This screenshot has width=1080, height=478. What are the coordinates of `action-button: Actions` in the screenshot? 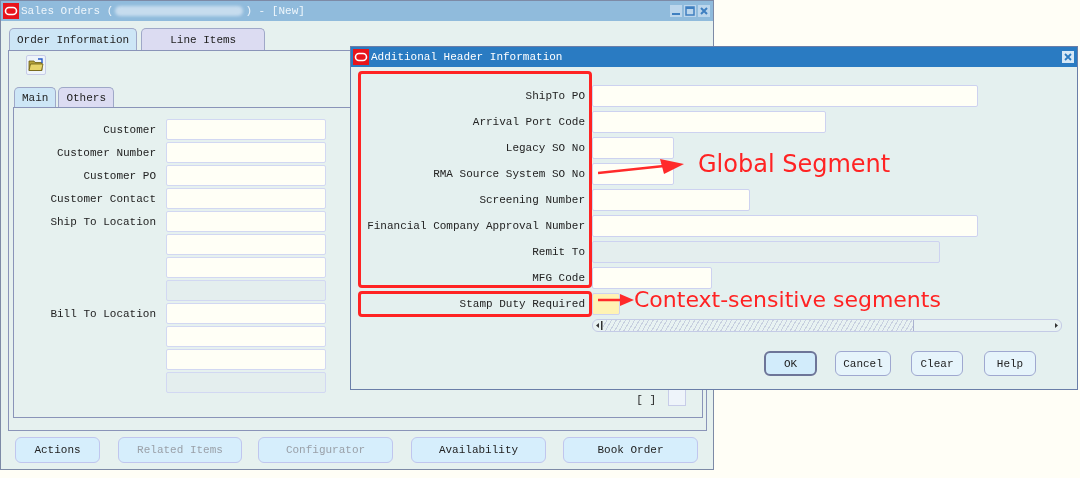 It's located at (57, 450).